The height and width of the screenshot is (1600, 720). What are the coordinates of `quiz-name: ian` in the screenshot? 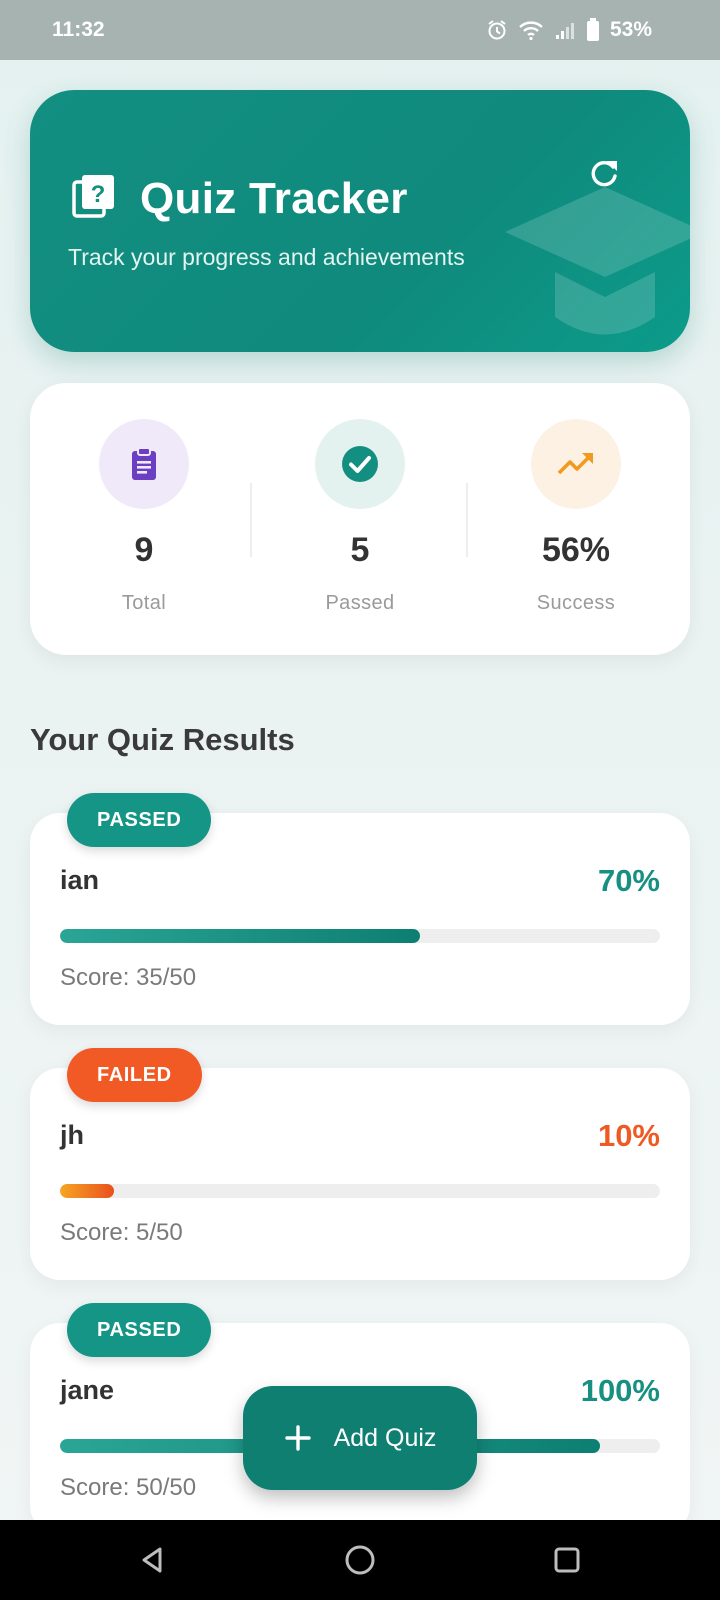 It's located at (80, 880).